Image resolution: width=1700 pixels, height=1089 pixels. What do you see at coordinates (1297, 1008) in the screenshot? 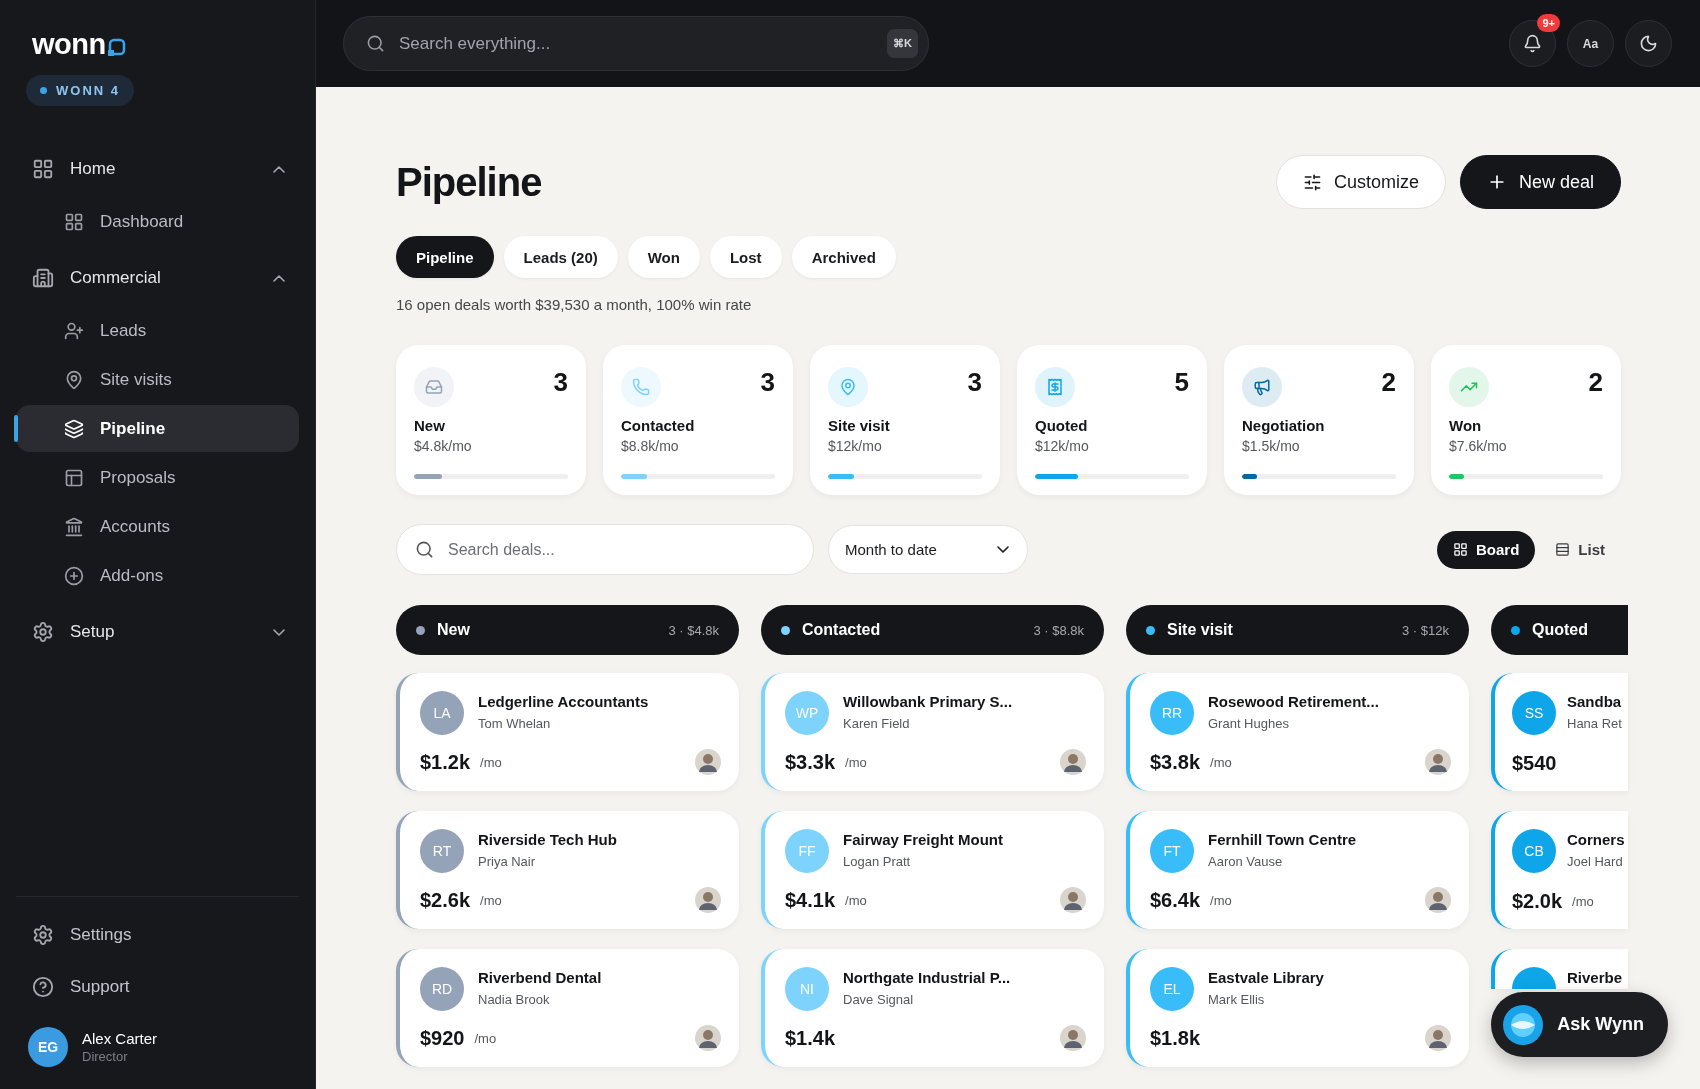
I see `deal-card: EL Eastvale Library Mark Ellis $1.8k` at bounding box center [1297, 1008].